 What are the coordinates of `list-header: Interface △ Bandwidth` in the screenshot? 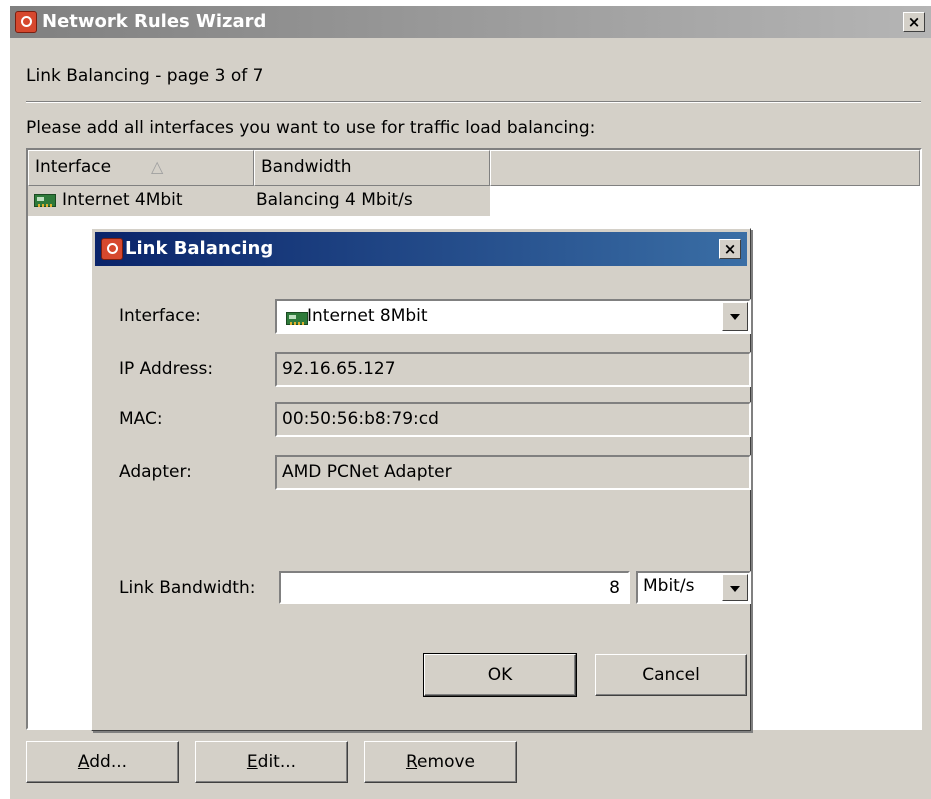 It's located at (474, 168).